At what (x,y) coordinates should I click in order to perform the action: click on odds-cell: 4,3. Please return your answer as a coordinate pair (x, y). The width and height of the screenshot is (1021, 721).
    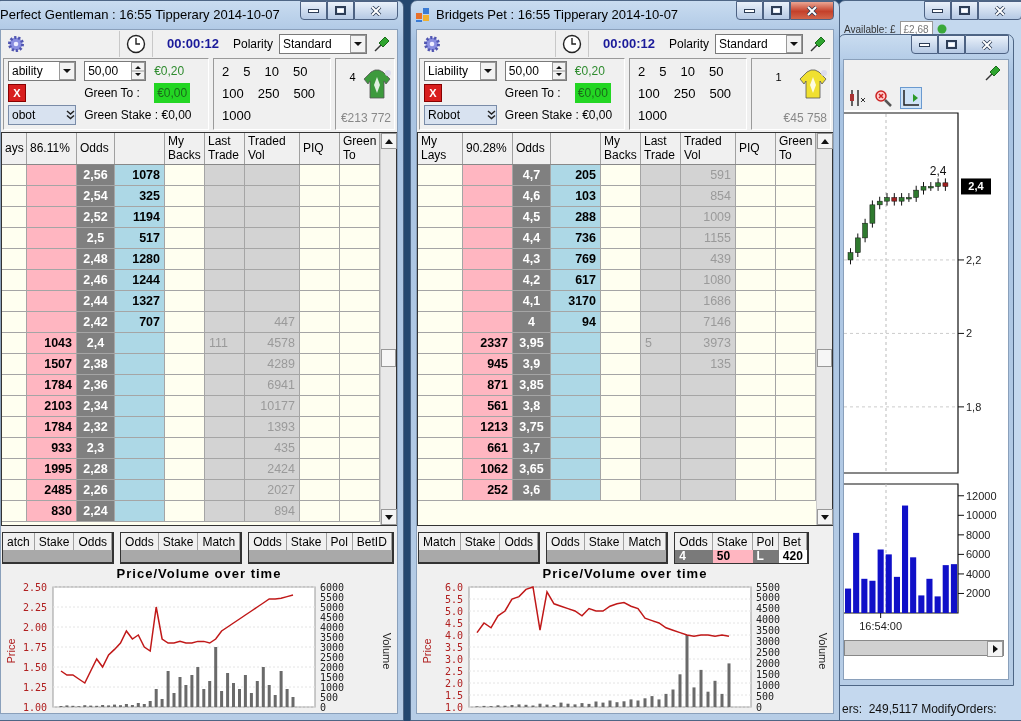
    Looking at the image, I should click on (532, 259).